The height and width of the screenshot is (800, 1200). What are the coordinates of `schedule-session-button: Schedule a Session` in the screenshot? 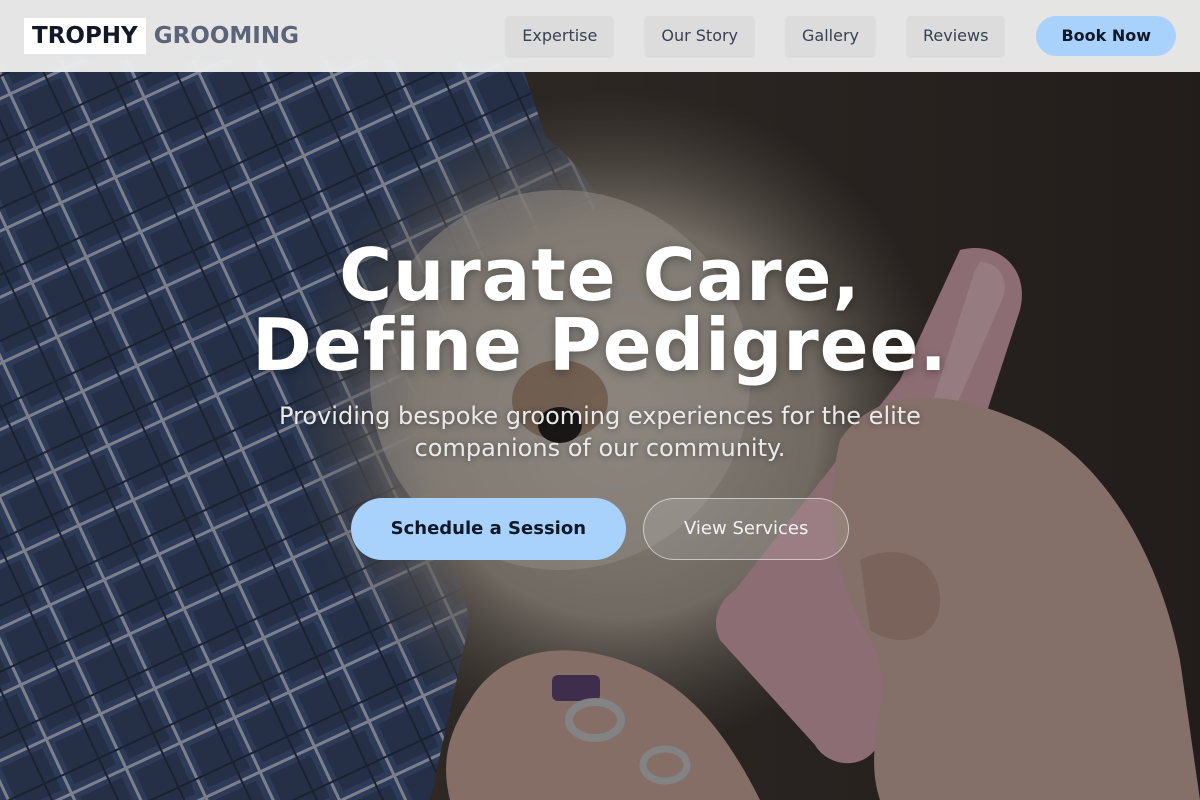 It's located at (488, 529).